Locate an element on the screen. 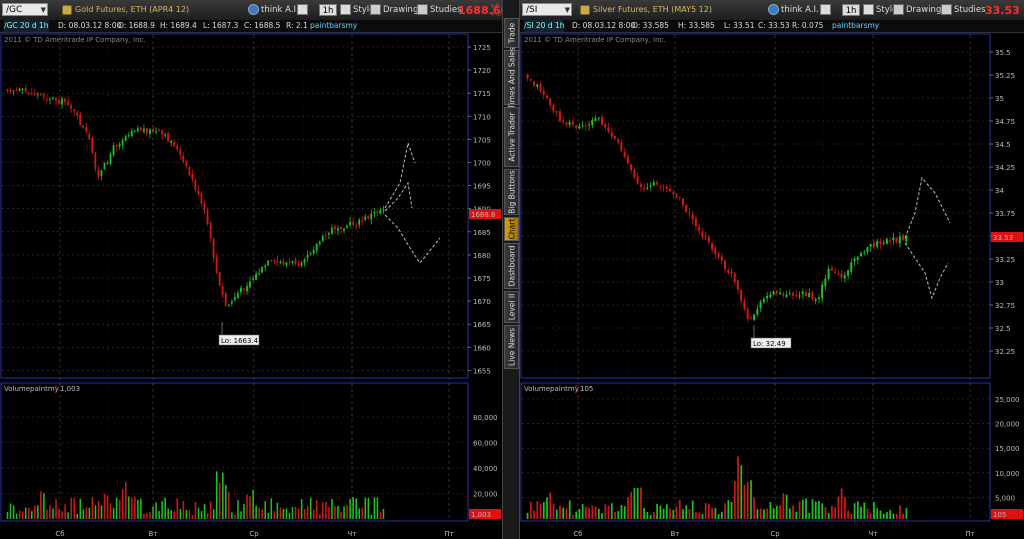 The width and height of the screenshot is (1024, 539). symbol-selector: /SI ▼ is located at coordinates (547, 9).